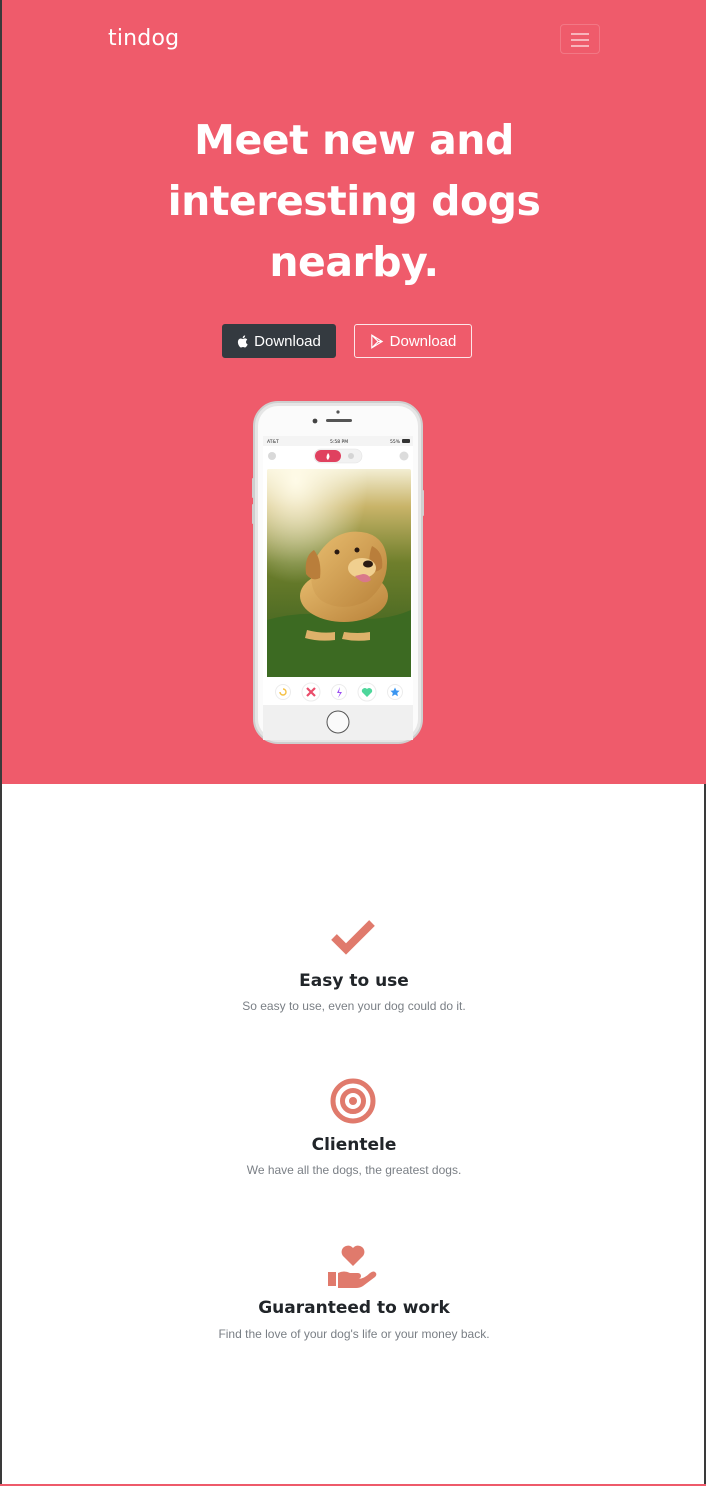  I want to click on hand-holding-heart-icon, so click(352, 1266).